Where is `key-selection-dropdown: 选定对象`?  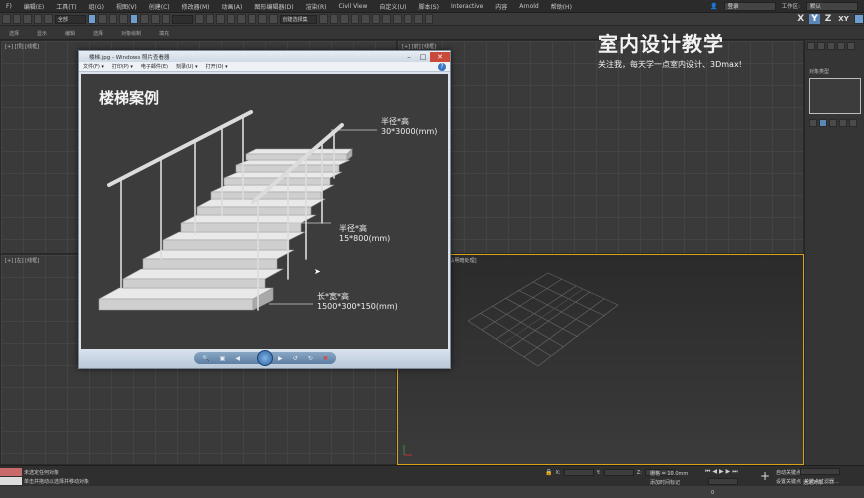
key-selection-dropdown: 选定对象 is located at coordinates (820, 477).